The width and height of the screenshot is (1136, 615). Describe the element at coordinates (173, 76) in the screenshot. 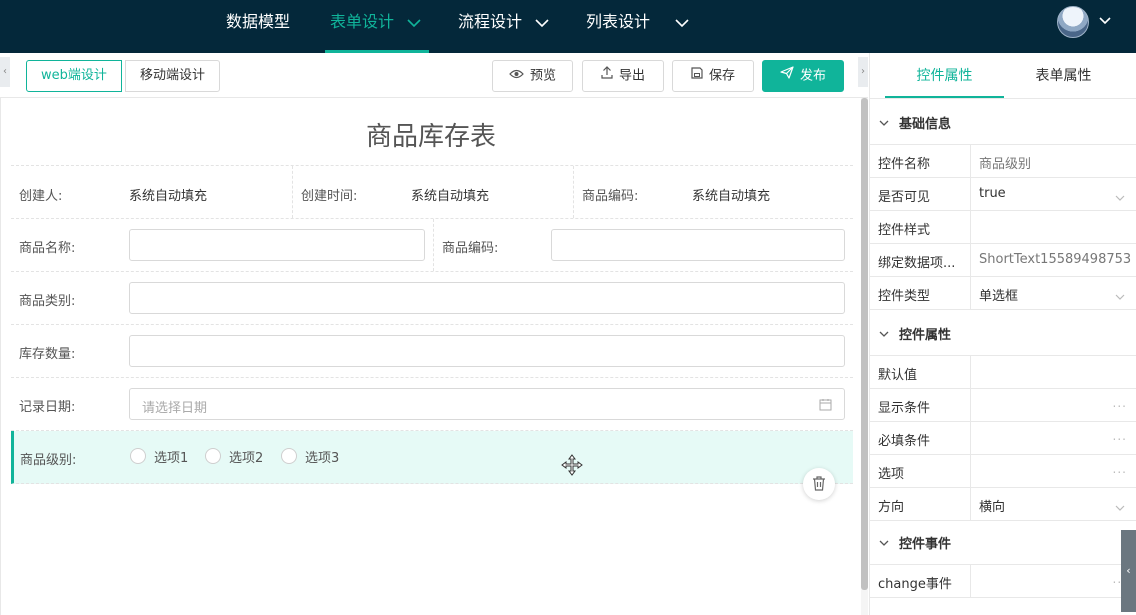

I see `mobile-design-tab: 移动端设计` at that location.